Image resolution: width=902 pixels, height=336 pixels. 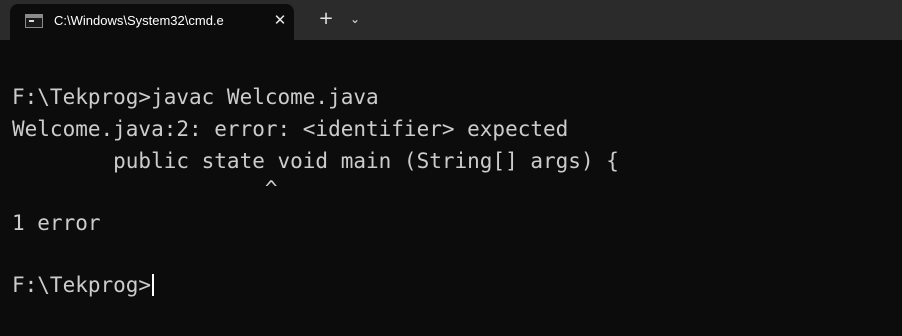 What do you see at coordinates (56, 223) in the screenshot?
I see `terminal-line: 1 error` at bounding box center [56, 223].